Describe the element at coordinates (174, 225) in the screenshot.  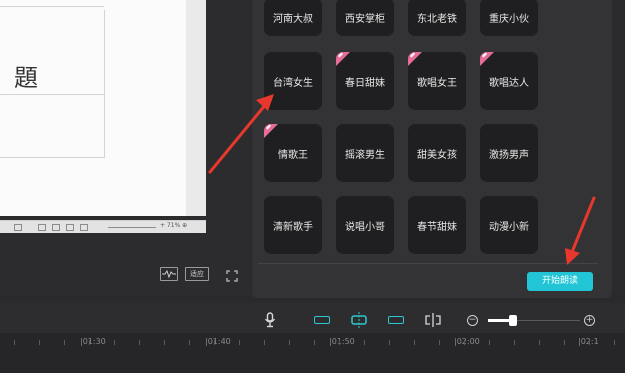
I see `zoom-readout: + 71% ⊕` at that location.